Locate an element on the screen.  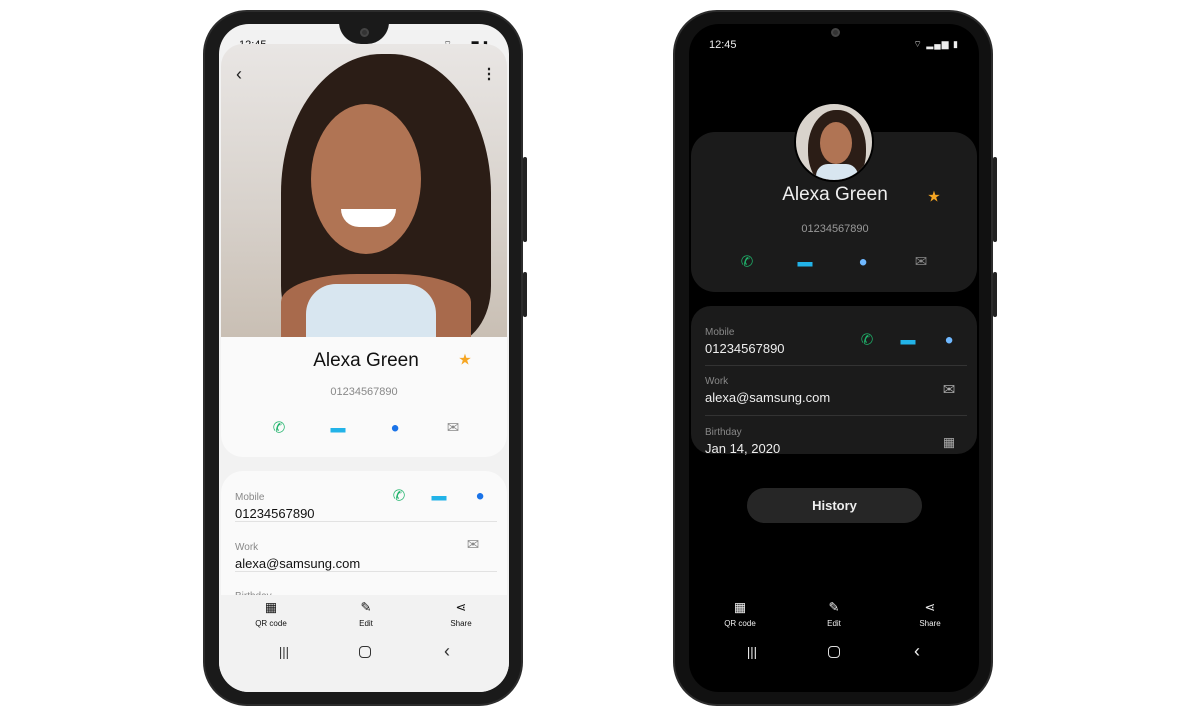
detail-label: Birthday is located at coordinates (723, 432).